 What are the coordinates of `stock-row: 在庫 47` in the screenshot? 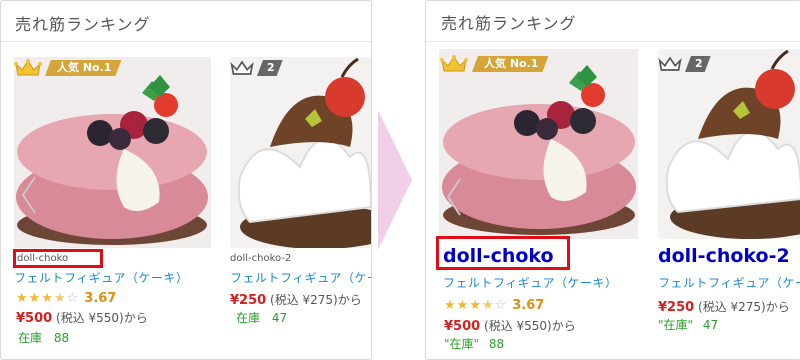 It's located at (261, 317).